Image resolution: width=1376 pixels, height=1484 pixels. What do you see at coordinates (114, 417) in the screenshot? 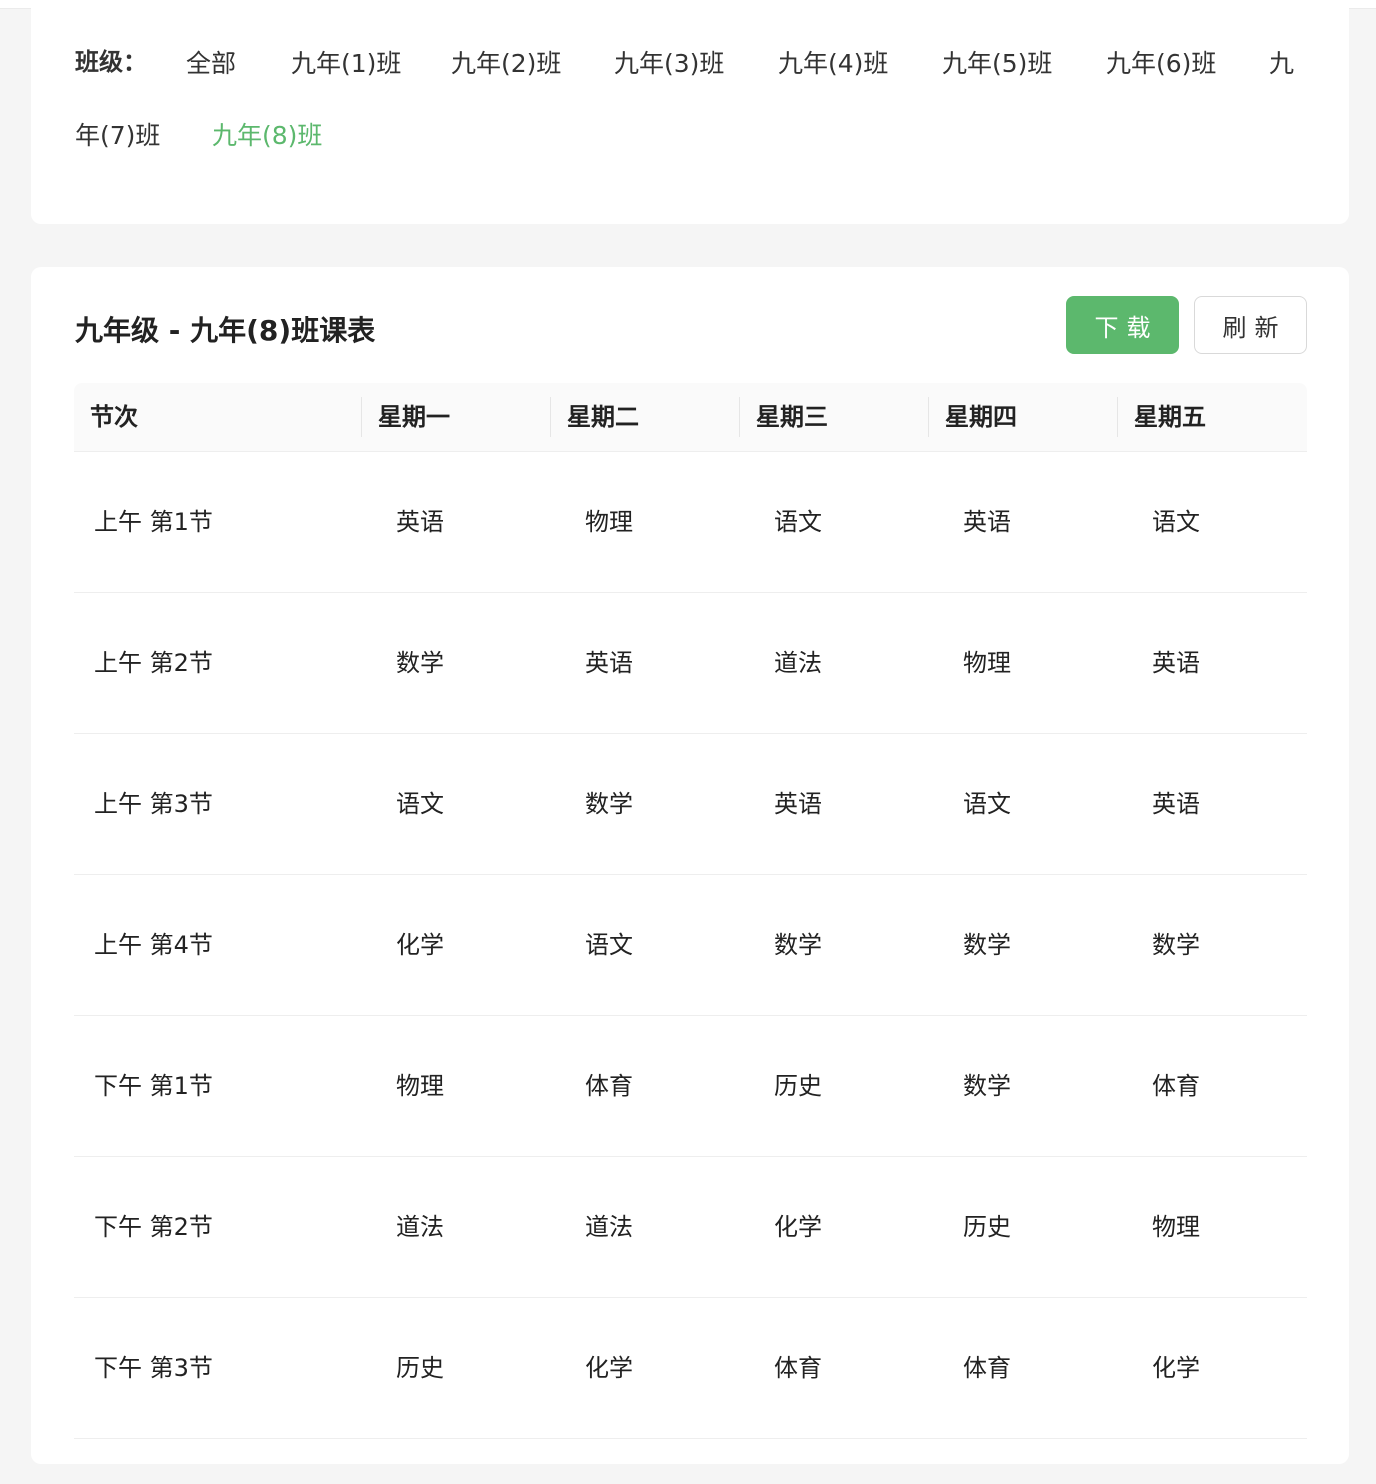
I see `col-header-period: 节次` at bounding box center [114, 417].